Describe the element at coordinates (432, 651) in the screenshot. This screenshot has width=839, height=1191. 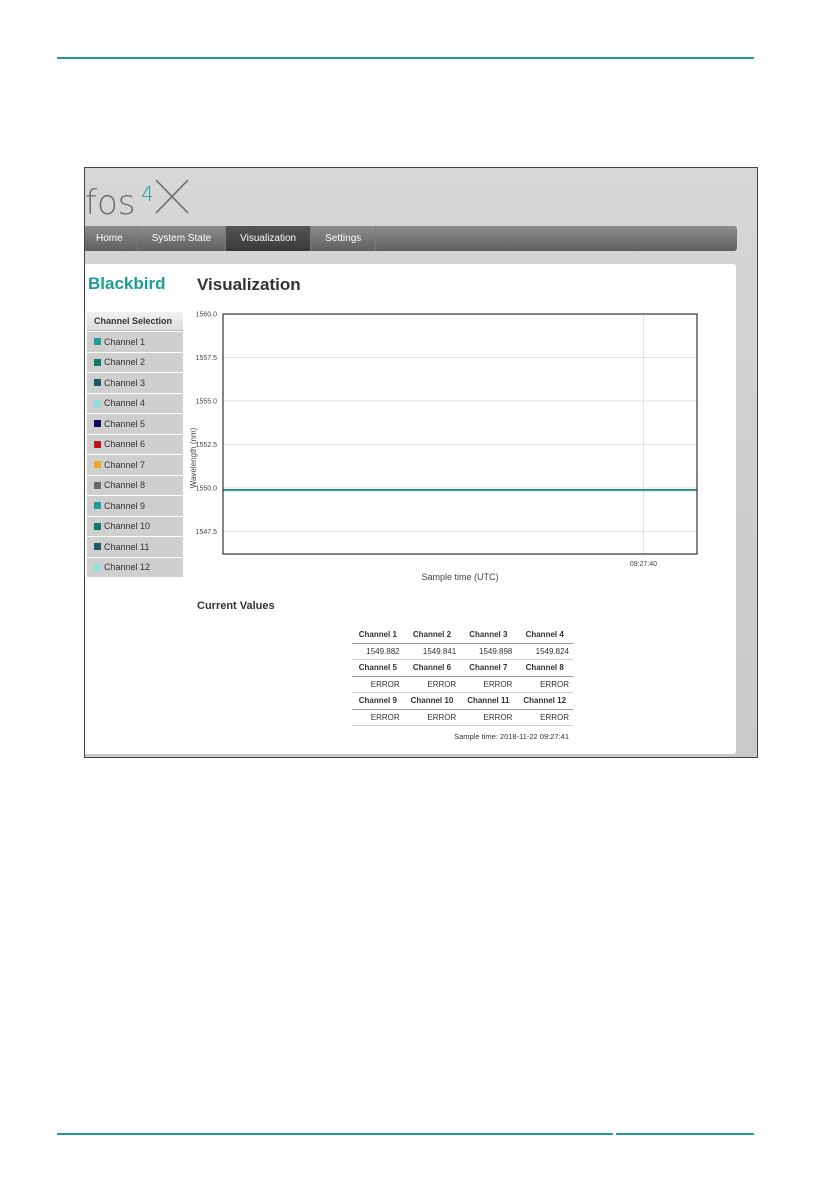
I see `table-cell: 1549.841` at that location.